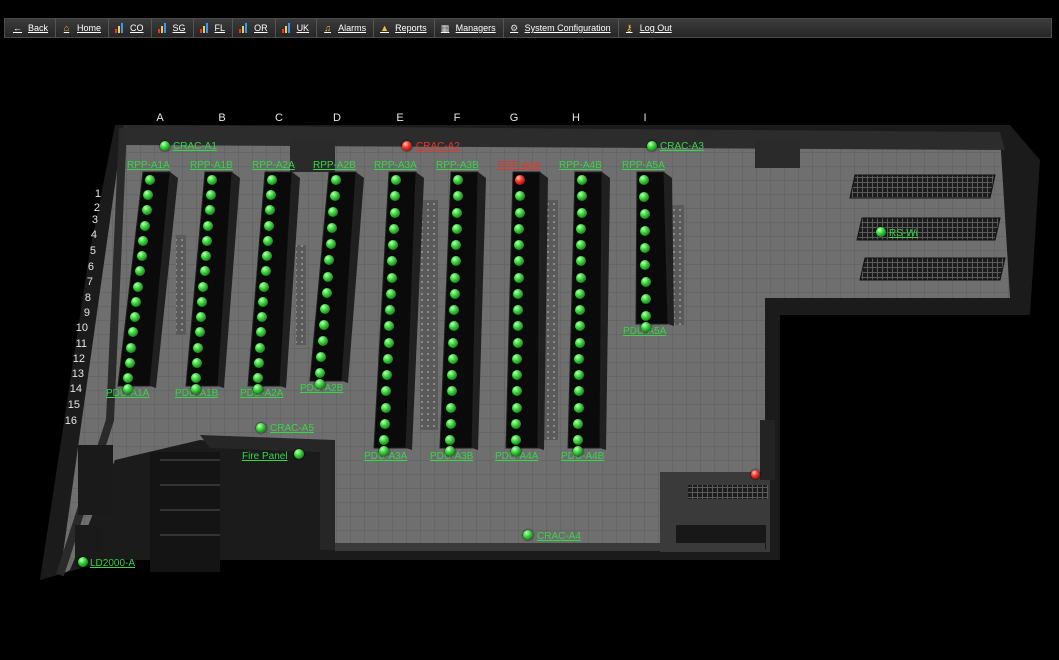 This screenshot has height=660, width=1059. I want to click on site-link-fl: FL, so click(214, 28).